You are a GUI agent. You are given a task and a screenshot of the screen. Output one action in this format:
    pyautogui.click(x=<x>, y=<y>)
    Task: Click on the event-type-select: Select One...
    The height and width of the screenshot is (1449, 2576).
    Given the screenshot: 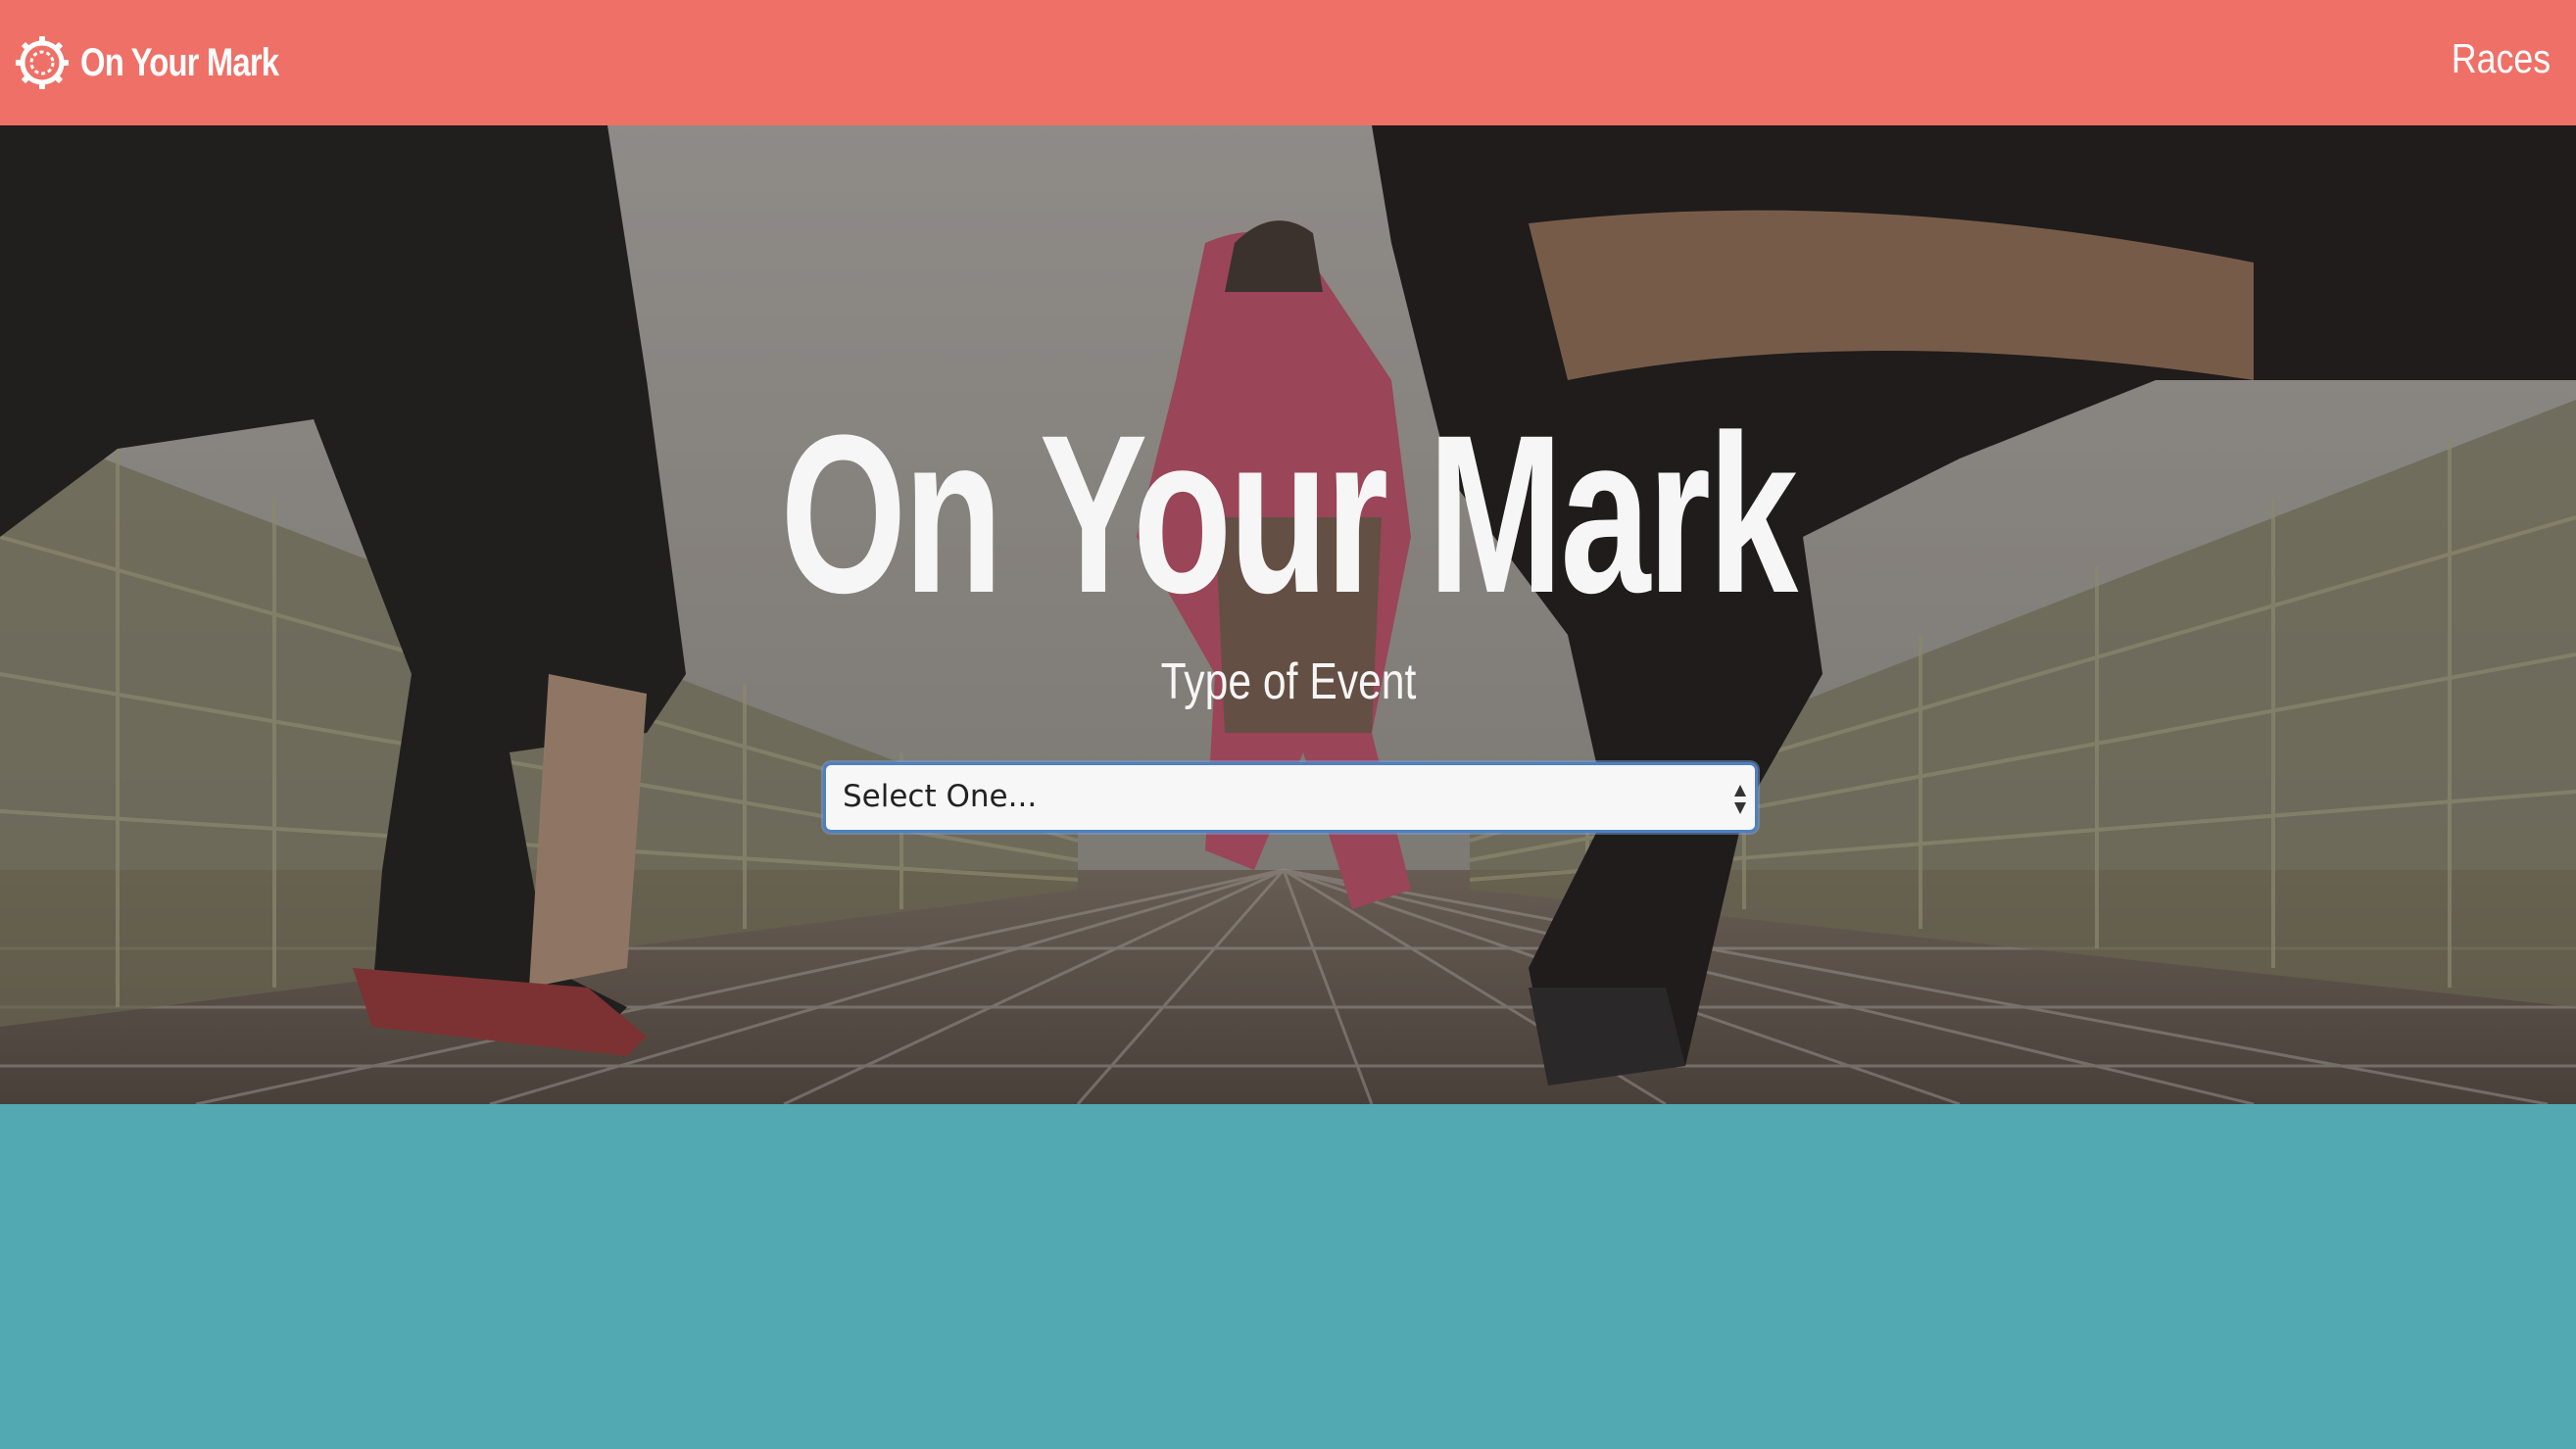 What is the action you would take?
    pyautogui.click(x=1290, y=797)
    